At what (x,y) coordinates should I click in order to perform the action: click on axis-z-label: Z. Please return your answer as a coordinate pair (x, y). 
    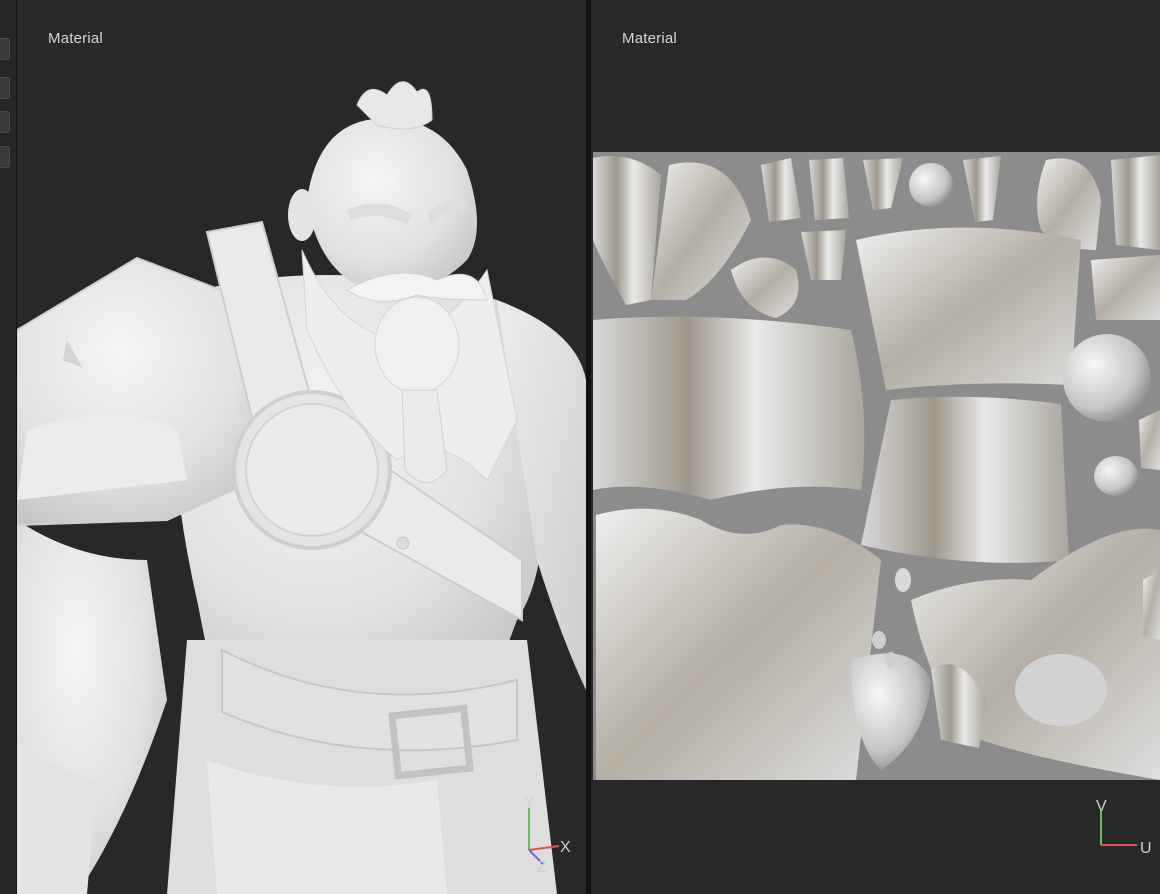
    Looking at the image, I should click on (542, 867).